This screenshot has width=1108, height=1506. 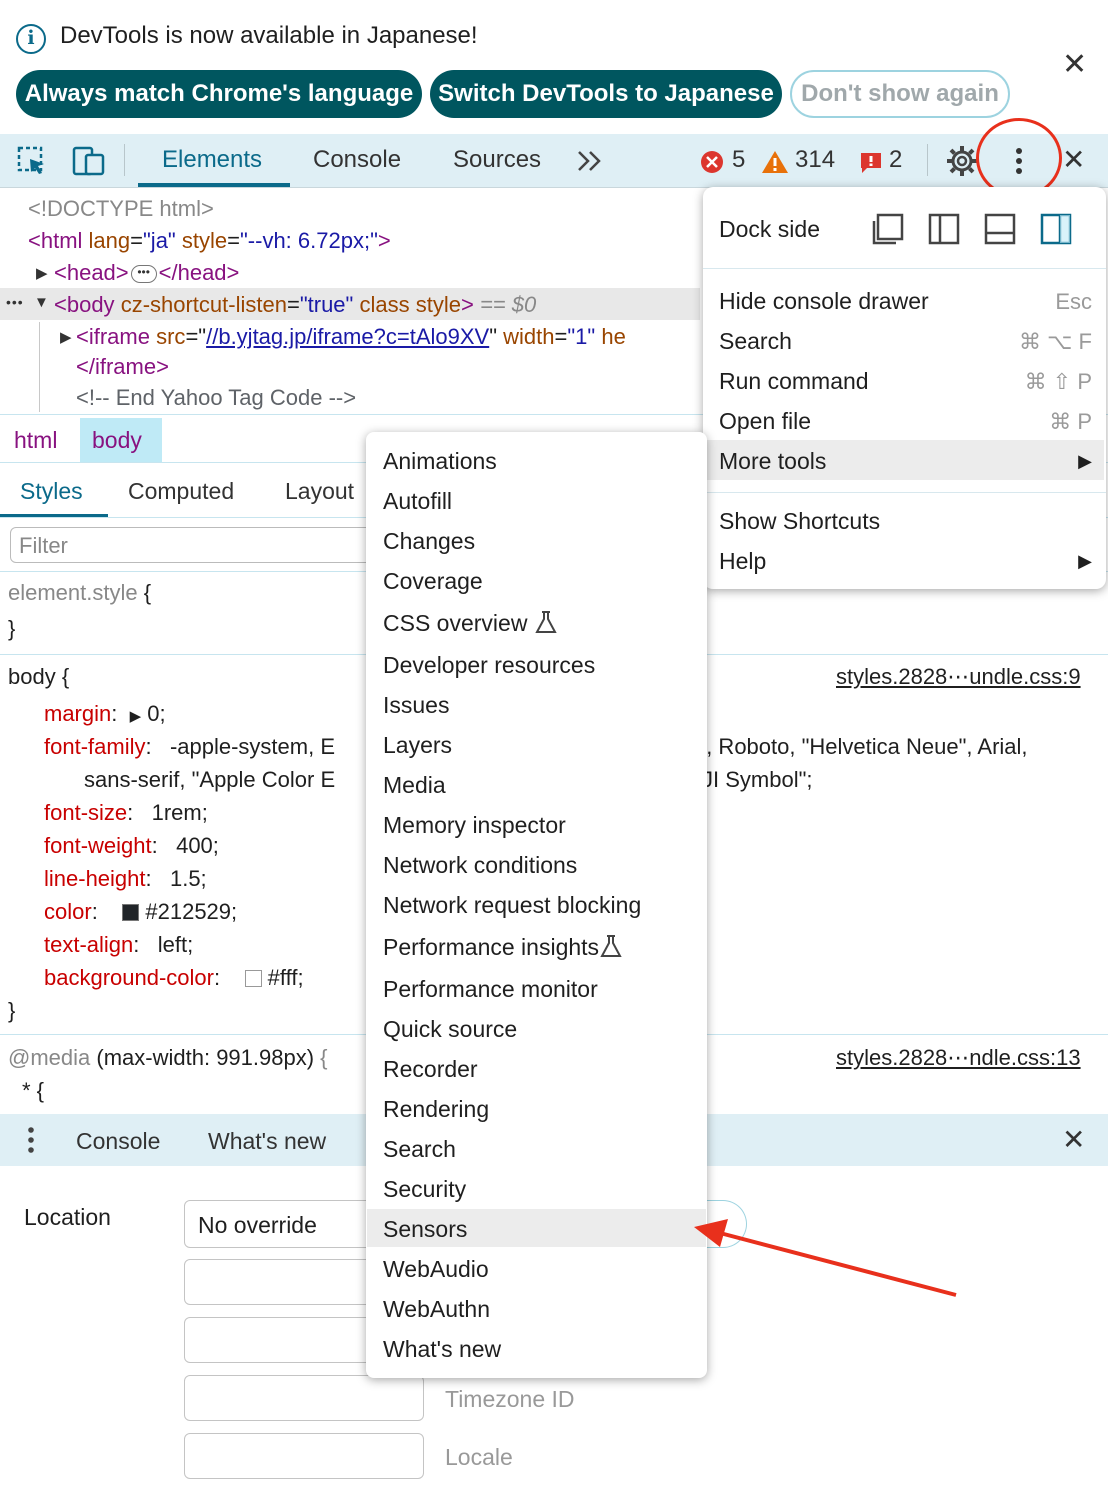 What do you see at coordinates (871, 166) in the screenshot?
I see `issues-icon` at bounding box center [871, 166].